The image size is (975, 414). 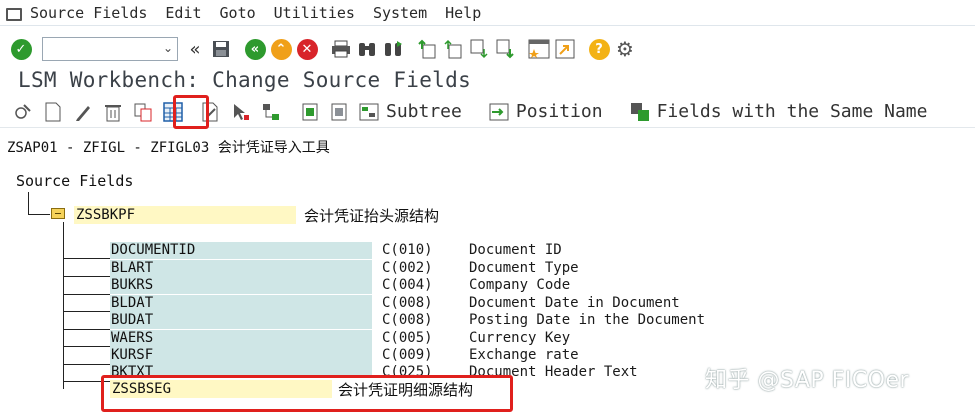 What do you see at coordinates (369, 112) in the screenshot?
I see `subtree-icon` at bounding box center [369, 112].